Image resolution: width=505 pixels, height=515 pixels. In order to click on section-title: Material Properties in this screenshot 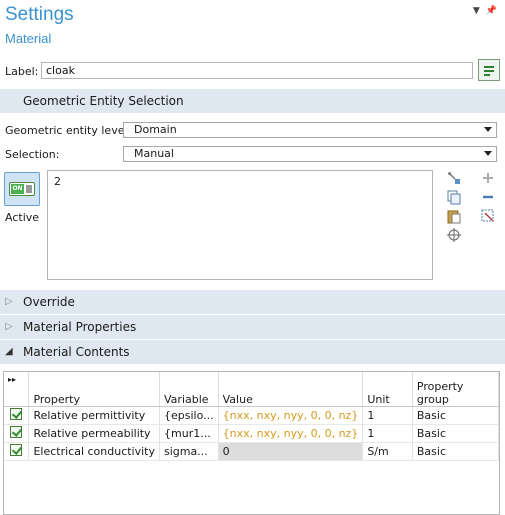, I will do `click(80, 327)`.